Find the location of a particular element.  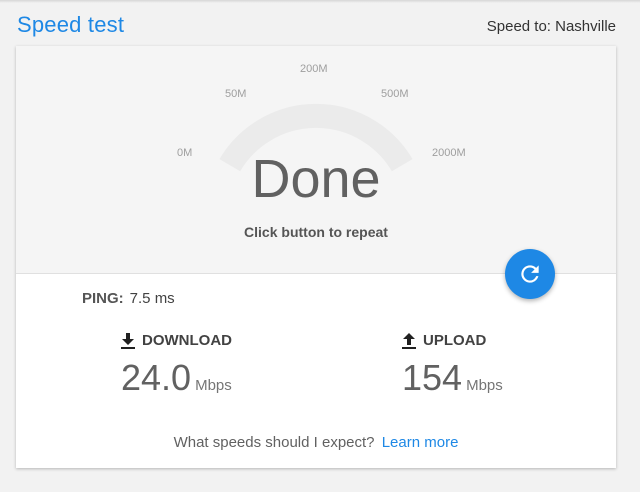

page-title: Speed test is located at coordinates (71, 24).